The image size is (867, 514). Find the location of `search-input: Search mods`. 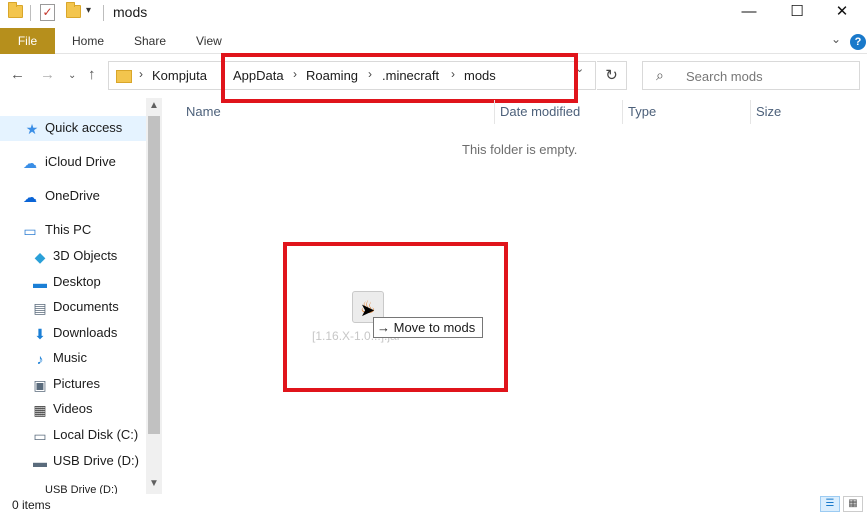

search-input: Search mods is located at coordinates (724, 76).